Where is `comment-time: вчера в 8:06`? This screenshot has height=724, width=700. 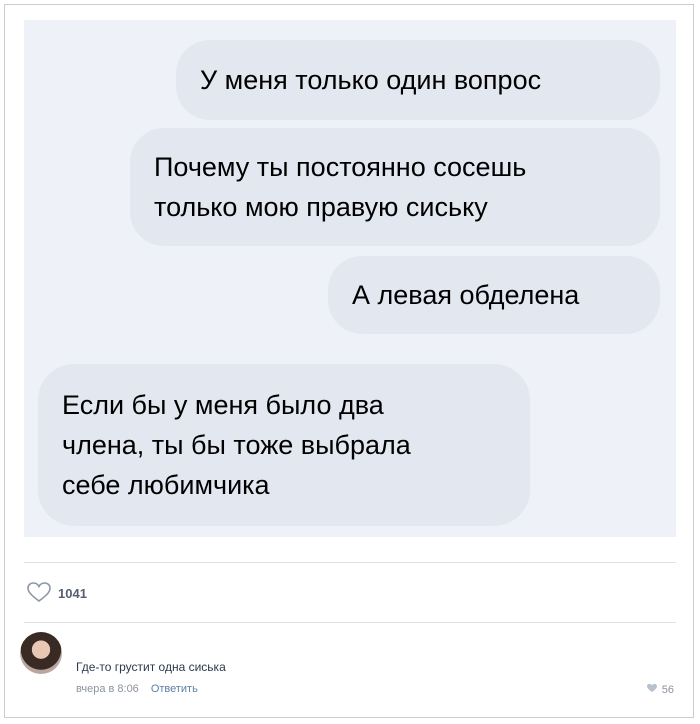 comment-time: вчера в 8:06 is located at coordinates (107, 689).